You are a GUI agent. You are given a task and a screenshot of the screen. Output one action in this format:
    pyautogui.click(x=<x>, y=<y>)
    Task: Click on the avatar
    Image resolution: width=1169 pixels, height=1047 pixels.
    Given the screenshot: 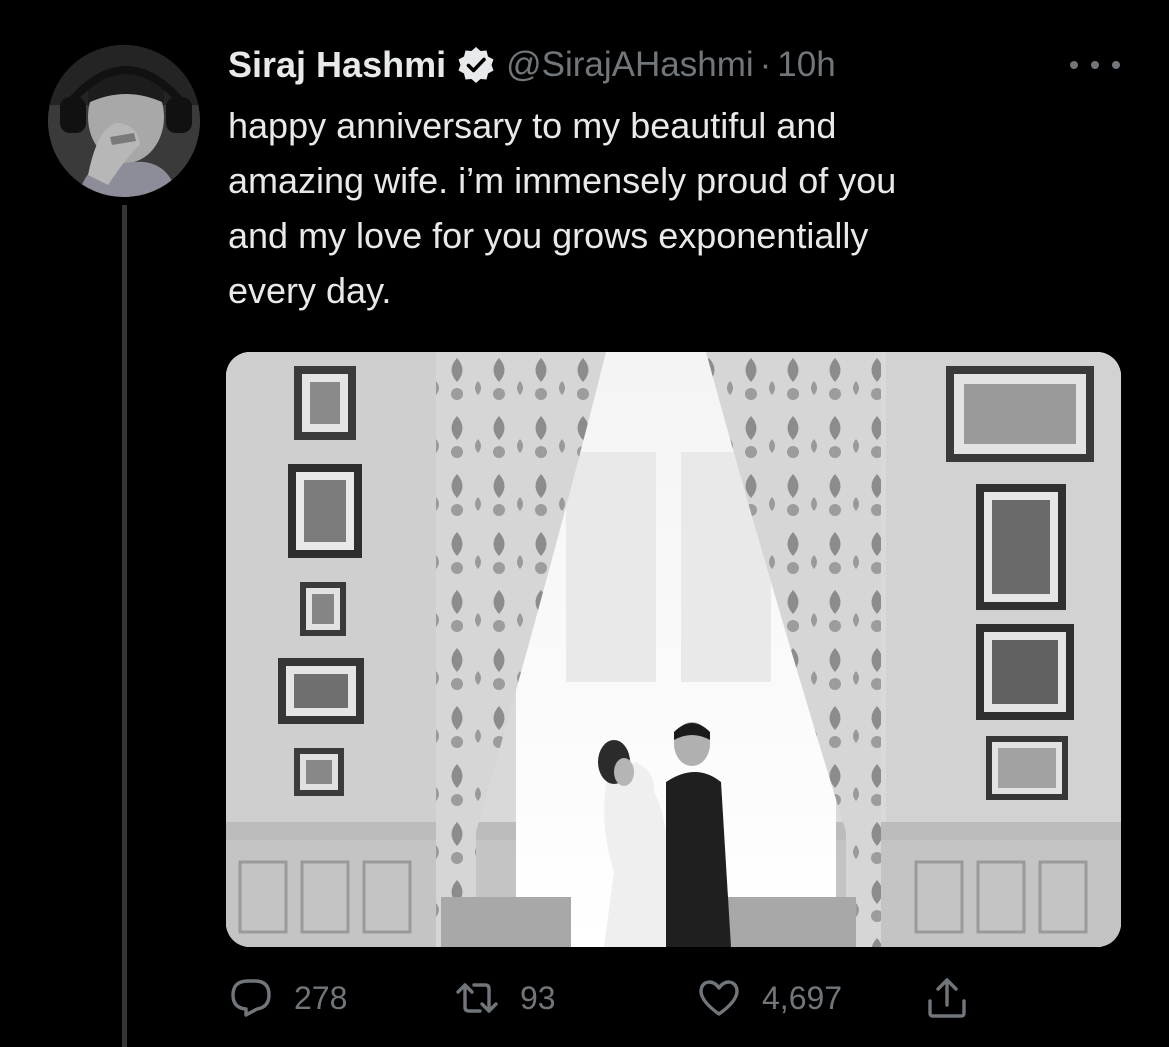 What is the action you would take?
    pyautogui.click(x=124, y=121)
    